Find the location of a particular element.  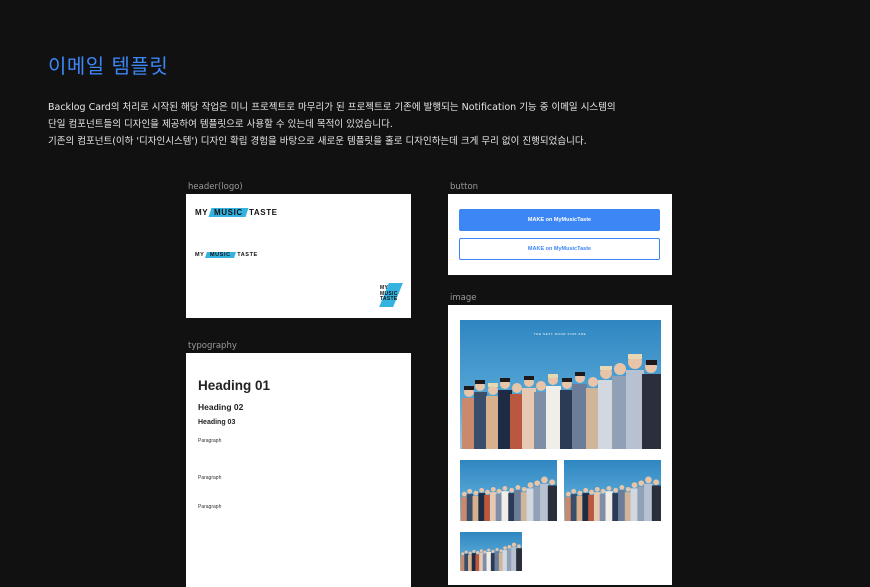

logo-small: MY MUSIC TASTE is located at coordinates (226, 255).